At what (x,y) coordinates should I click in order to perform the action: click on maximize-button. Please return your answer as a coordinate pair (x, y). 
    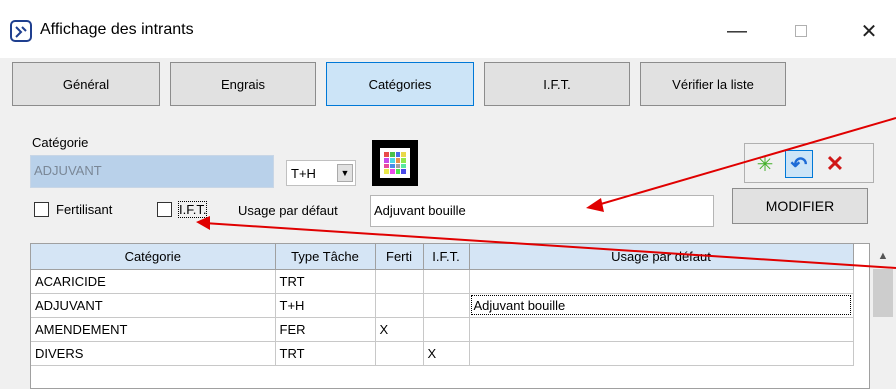
    Looking at the image, I should click on (801, 31).